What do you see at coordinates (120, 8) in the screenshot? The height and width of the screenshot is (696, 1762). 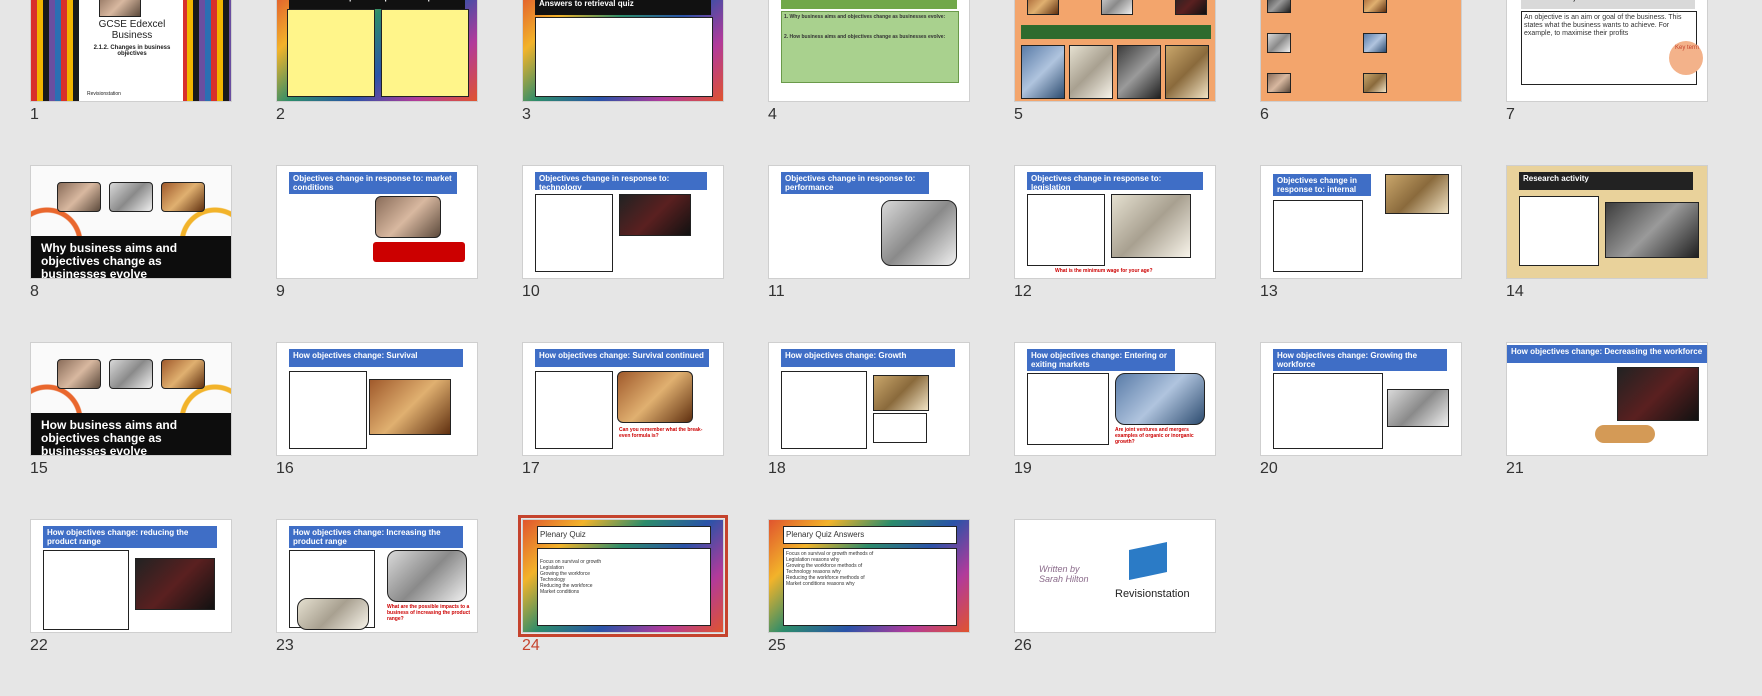 I see `slide-1-photo` at bounding box center [120, 8].